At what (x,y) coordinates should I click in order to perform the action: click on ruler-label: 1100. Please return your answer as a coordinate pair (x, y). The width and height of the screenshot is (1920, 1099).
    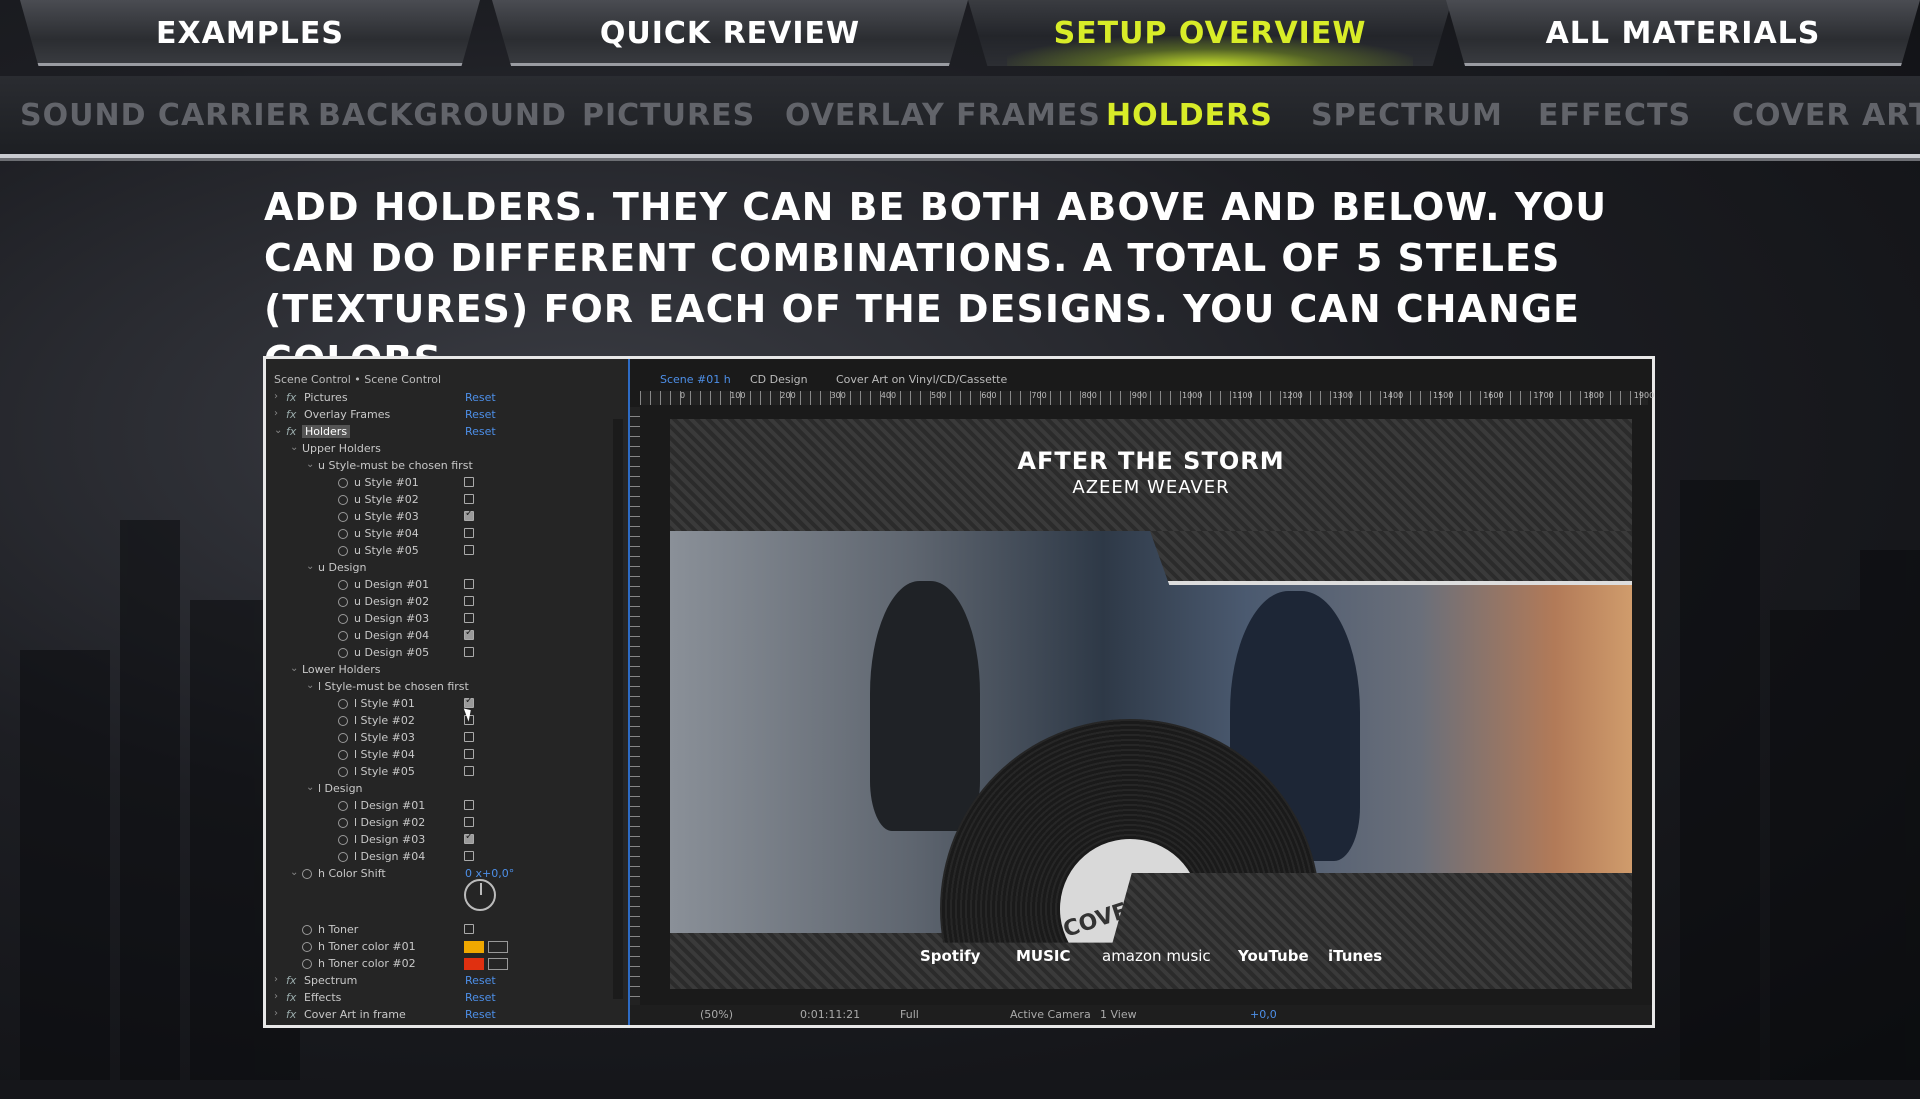
    Looking at the image, I should click on (1242, 395).